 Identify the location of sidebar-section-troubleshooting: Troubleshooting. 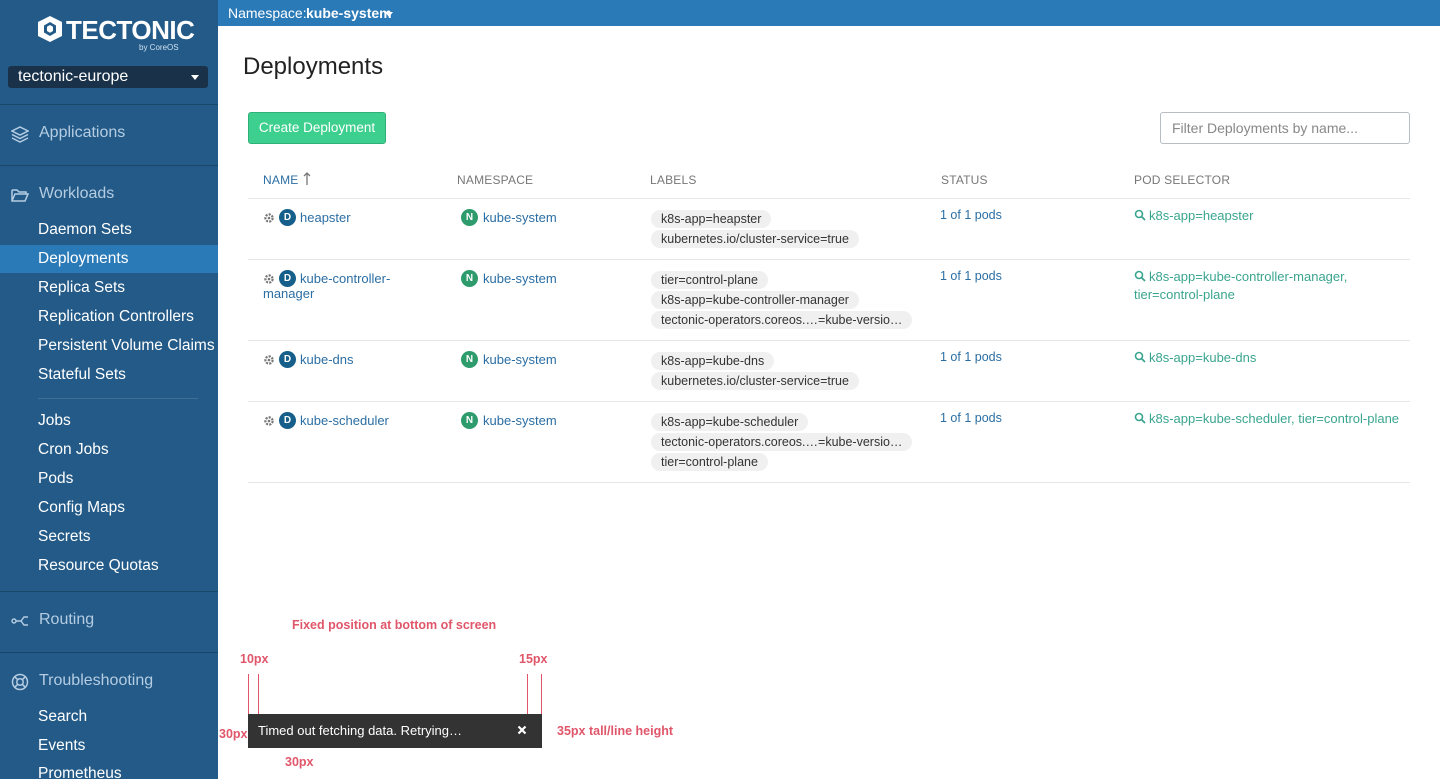
(109, 682).